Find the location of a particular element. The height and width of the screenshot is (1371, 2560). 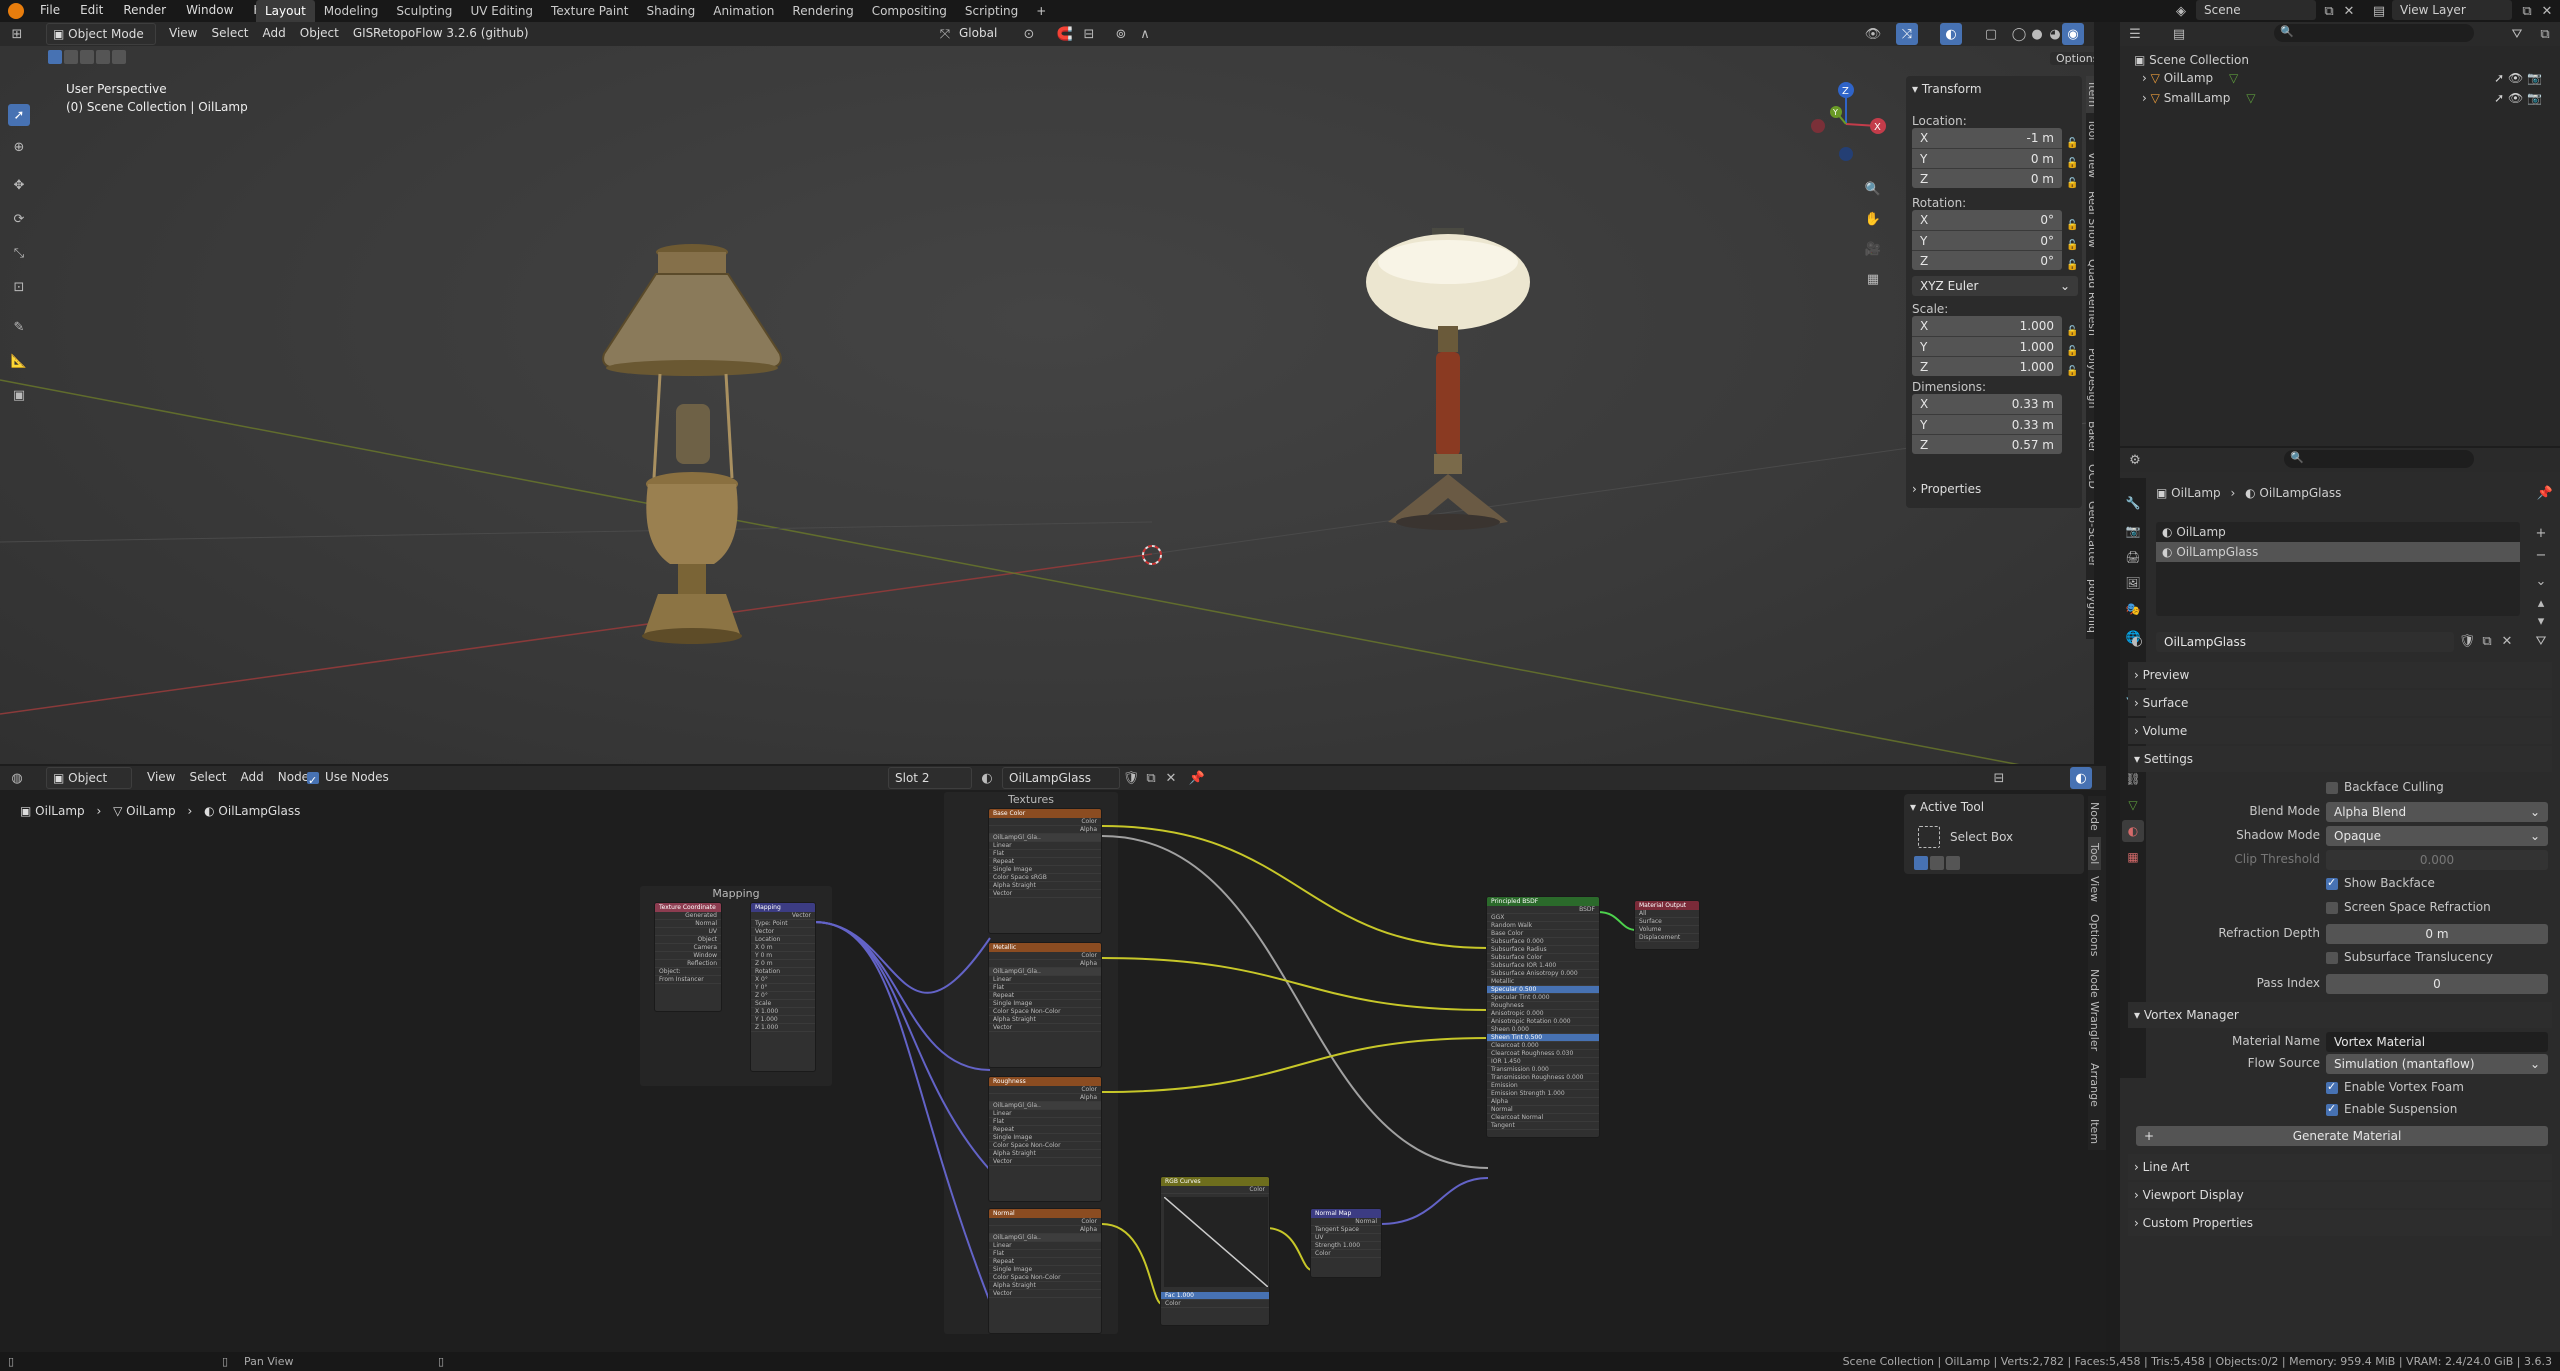

blender-logo-icon is located at coordinates (16, 11).